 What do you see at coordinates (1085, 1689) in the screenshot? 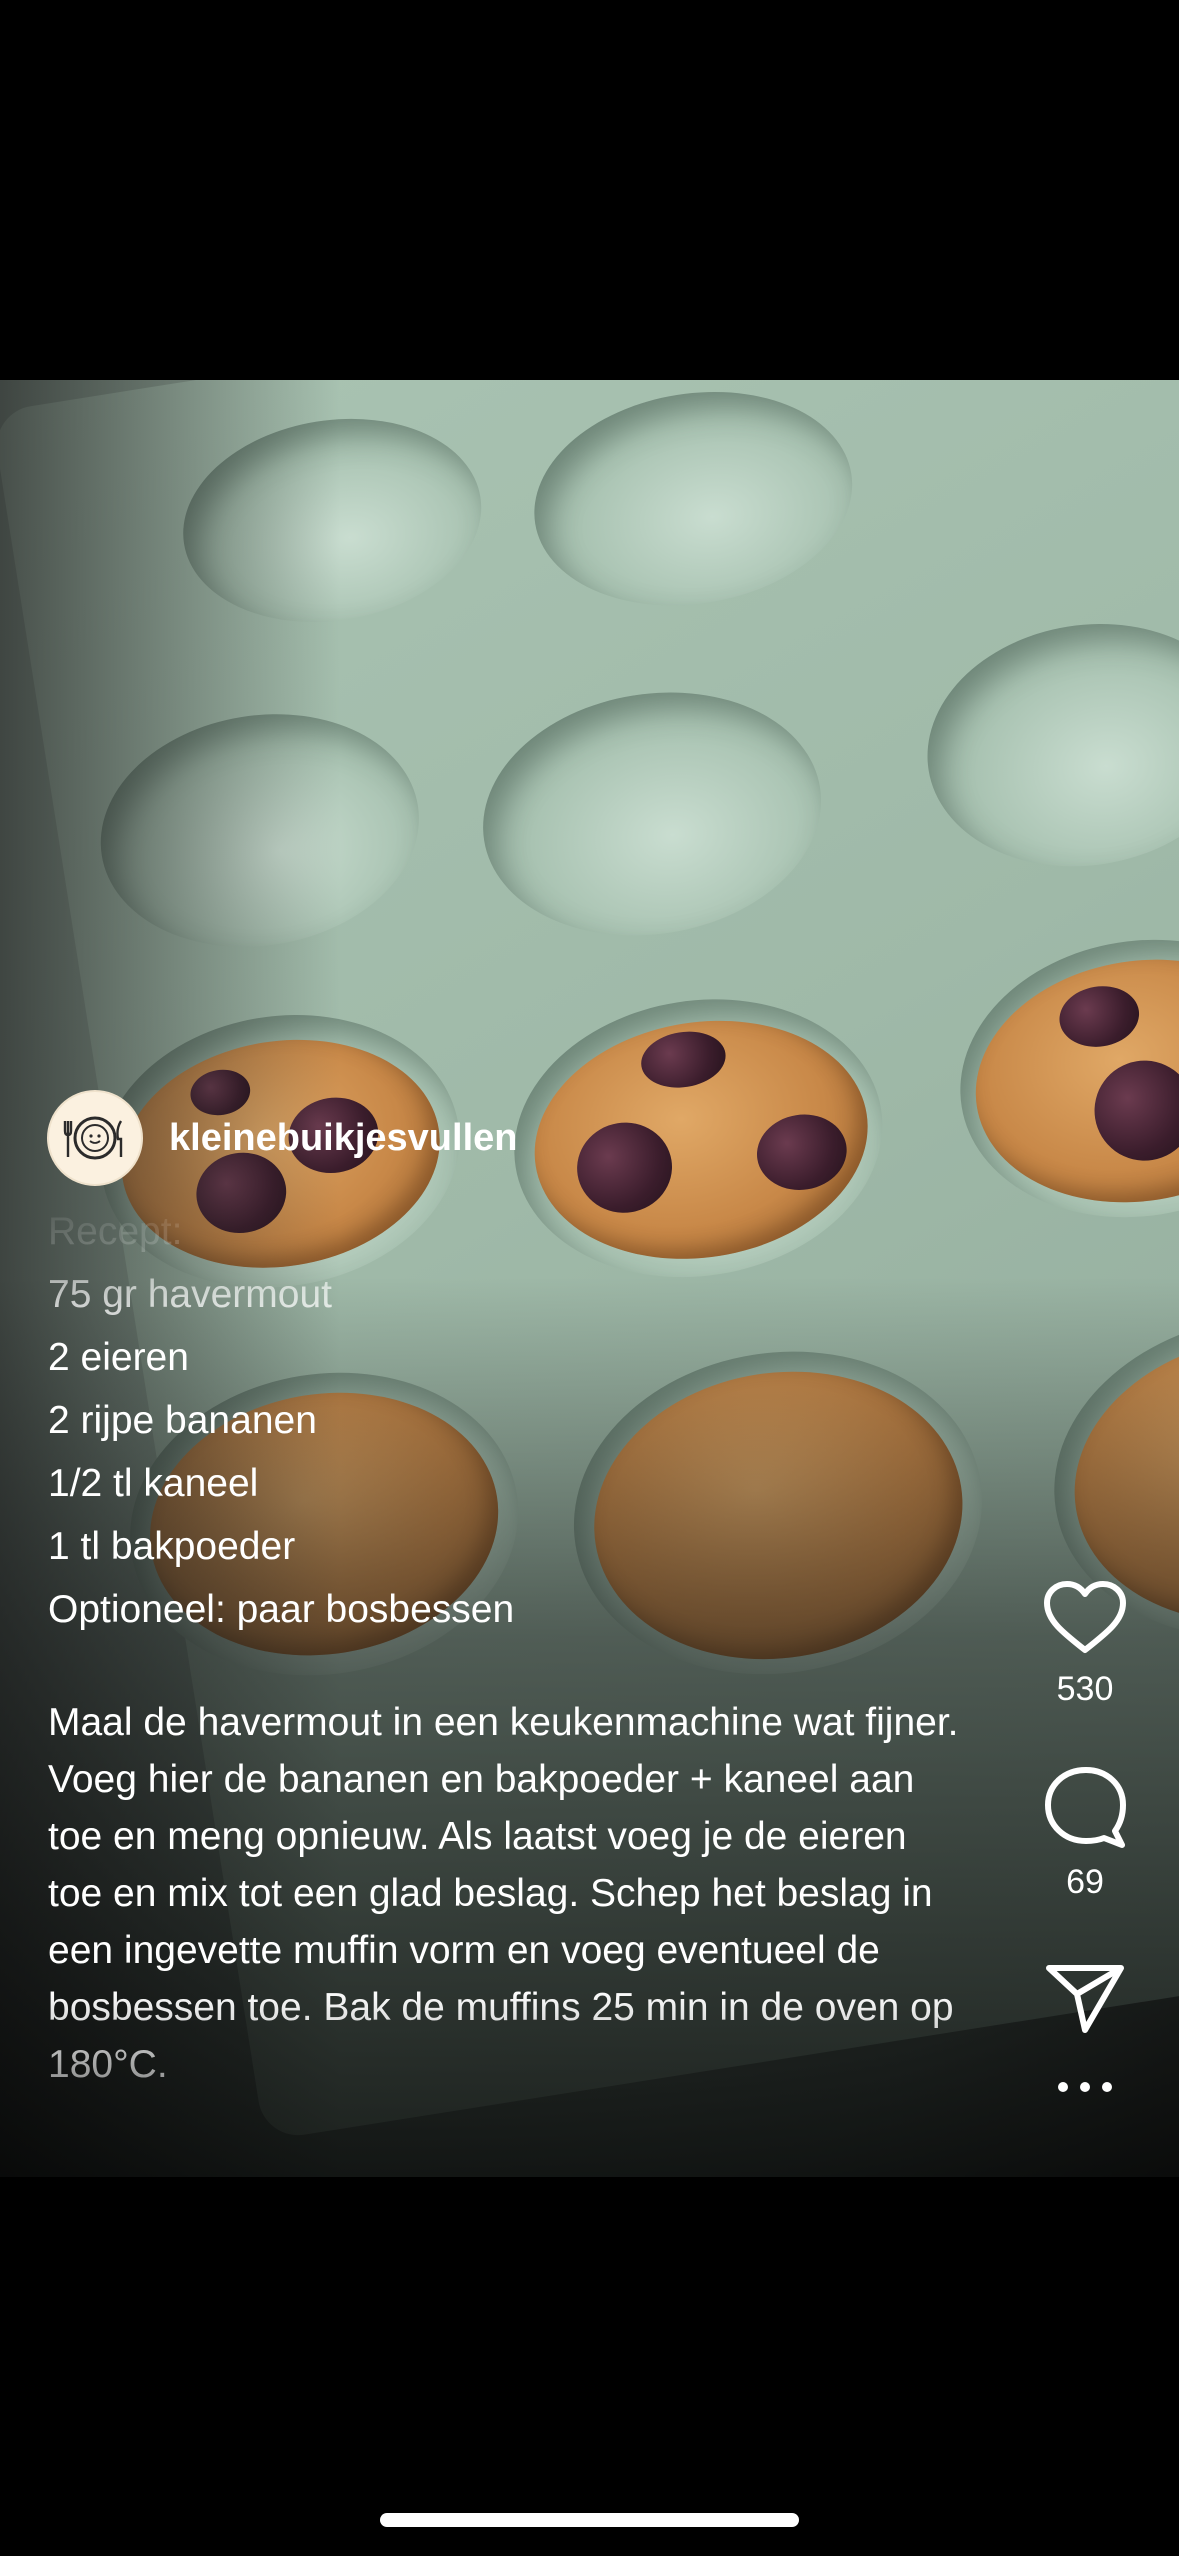
I see `like-count: 530` at bounding box center [1085, 1689].